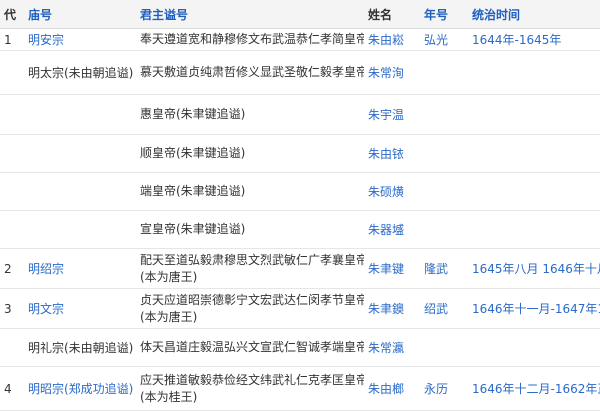  Describe the element at coordinates (496, 15) in the screenshot. I see `header-time-label: 统治时间` at that location.